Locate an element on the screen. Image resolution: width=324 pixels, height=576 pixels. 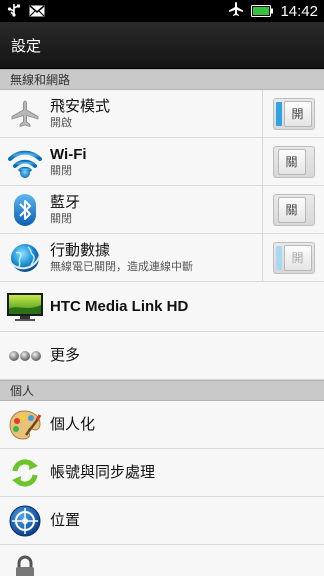
wifi-status: 關閉 is located at coordinates (61, 170).